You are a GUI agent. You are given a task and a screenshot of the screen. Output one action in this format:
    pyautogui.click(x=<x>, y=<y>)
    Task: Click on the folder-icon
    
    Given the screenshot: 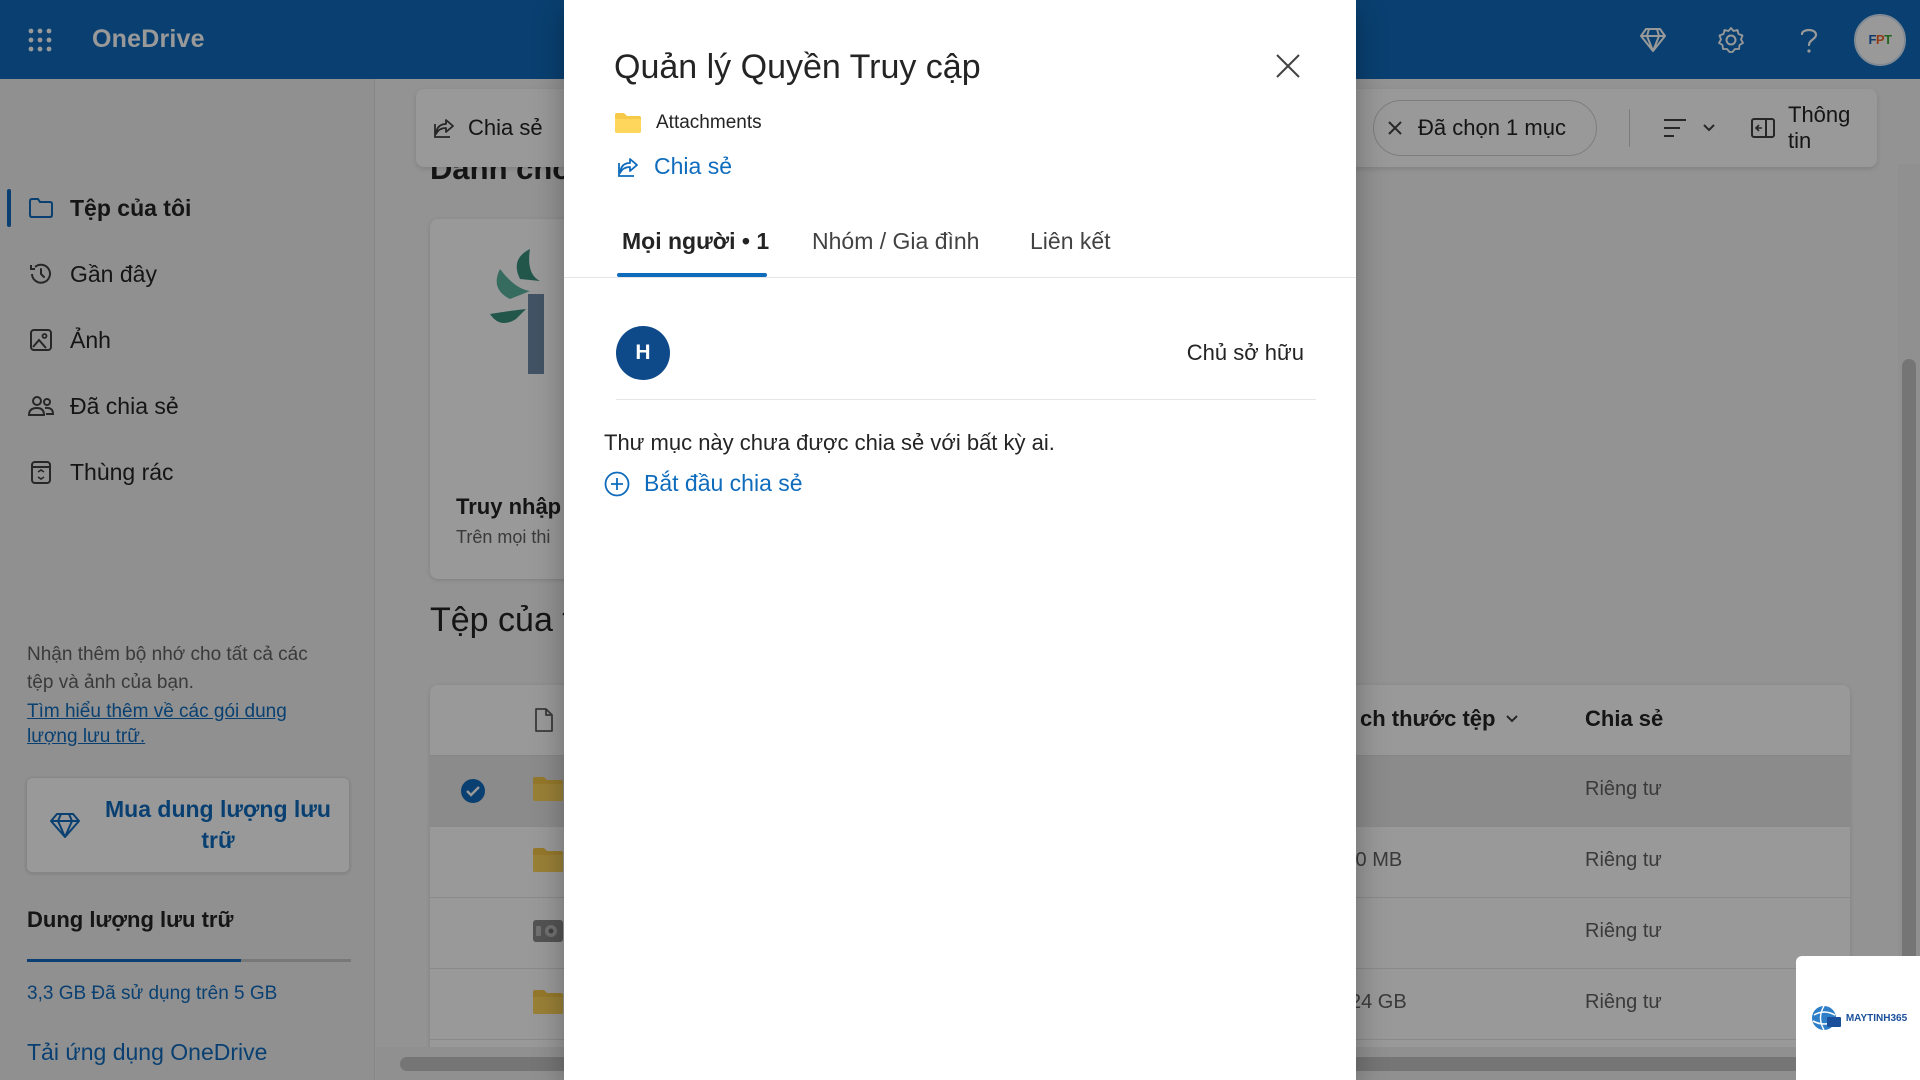 What is the action you would take?
    pyautogui.click(x=628, y=123)
    